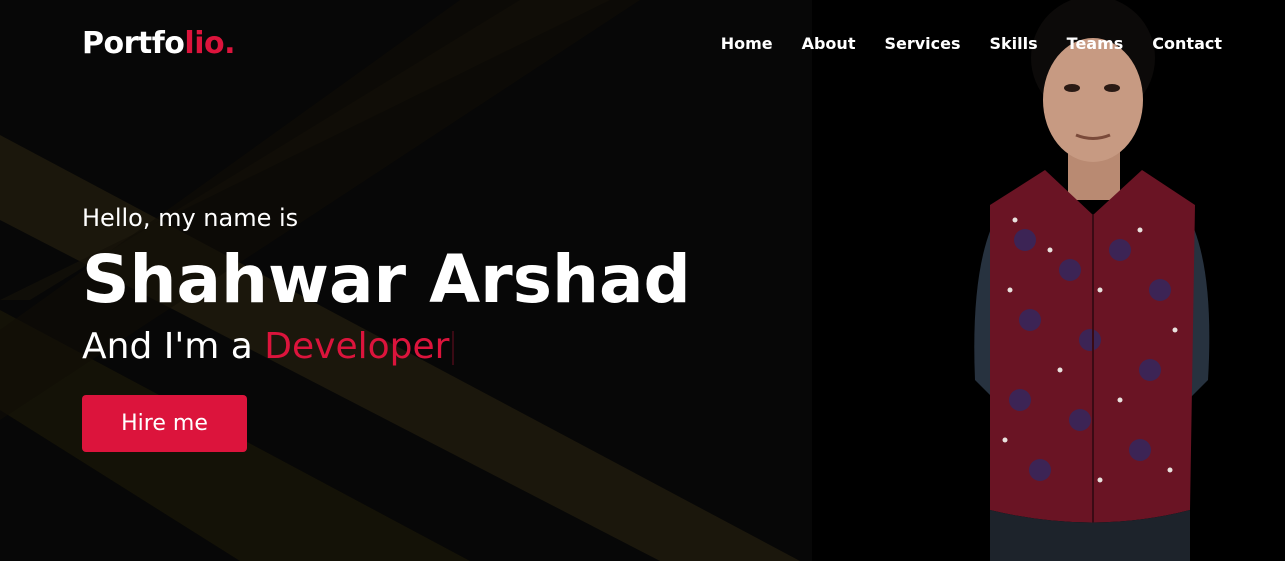  I want to click on nav-about-link: About, so click(829, 43).